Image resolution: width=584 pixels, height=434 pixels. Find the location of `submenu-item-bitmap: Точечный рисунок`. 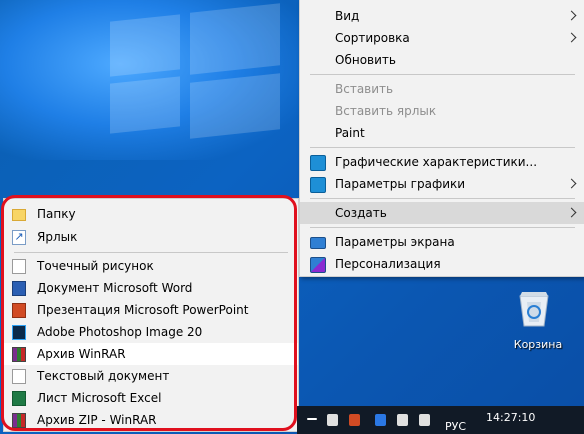

submenu-item-bitmap: Точечный рисунок is located at coordinates (151, 266).